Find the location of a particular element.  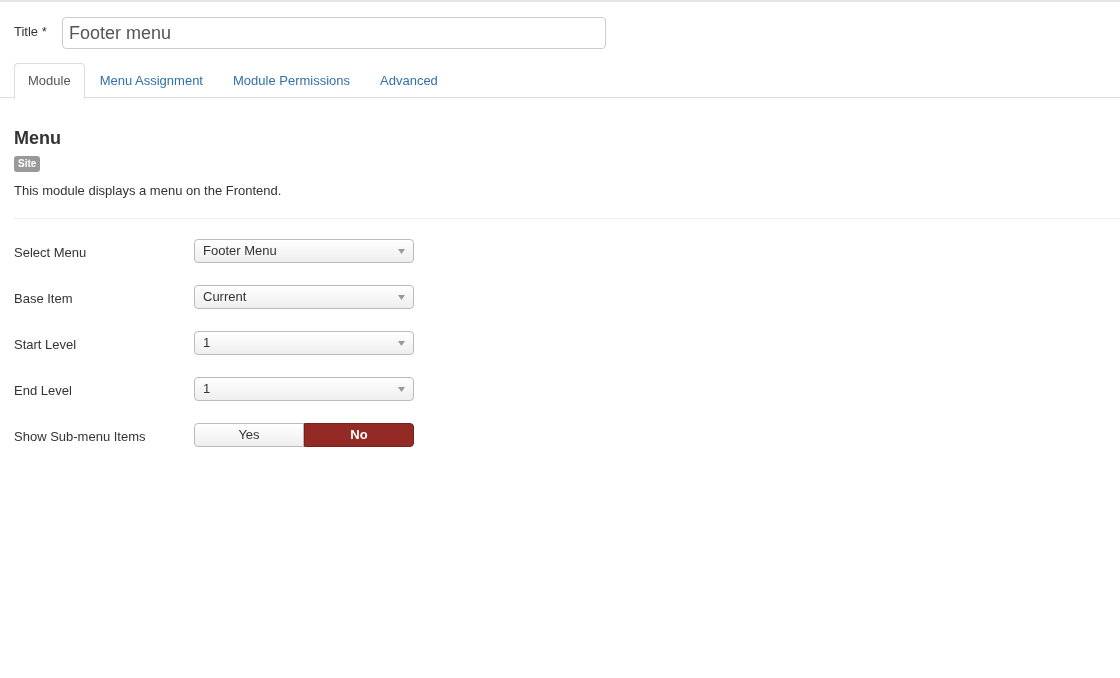

field-label: Select Menu is located at coordinates (51, 253).